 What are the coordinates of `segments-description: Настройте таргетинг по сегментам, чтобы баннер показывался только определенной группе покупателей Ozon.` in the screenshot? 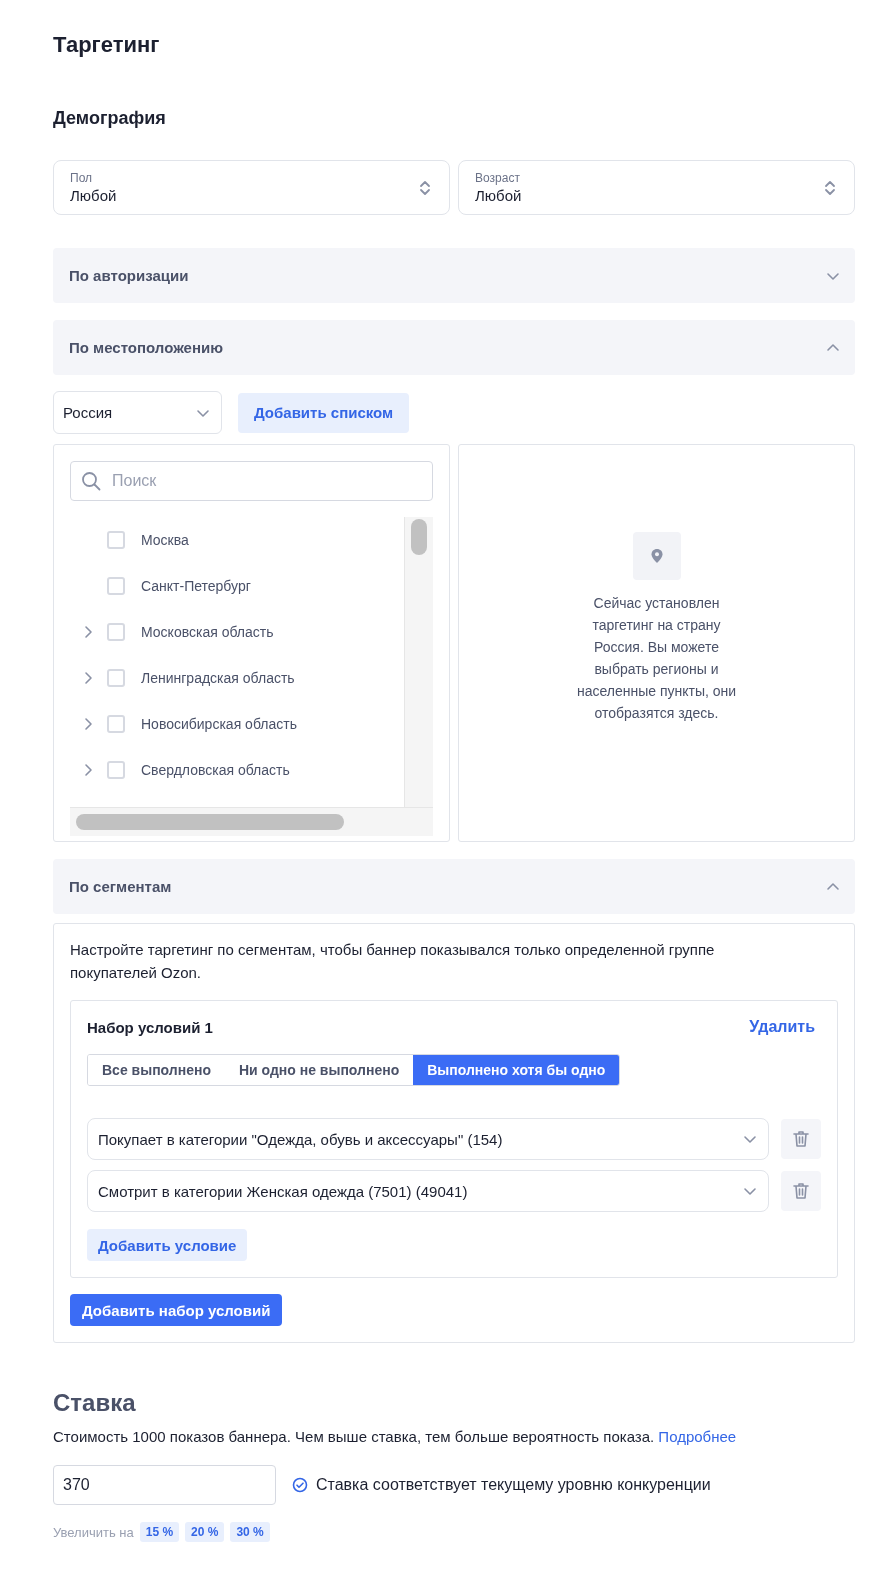 It's located at (393, 961).